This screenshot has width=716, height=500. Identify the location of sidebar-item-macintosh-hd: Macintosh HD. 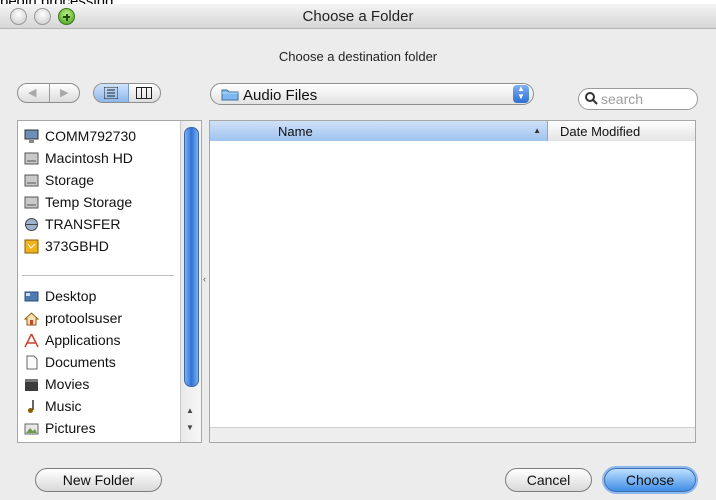
(78, 158).